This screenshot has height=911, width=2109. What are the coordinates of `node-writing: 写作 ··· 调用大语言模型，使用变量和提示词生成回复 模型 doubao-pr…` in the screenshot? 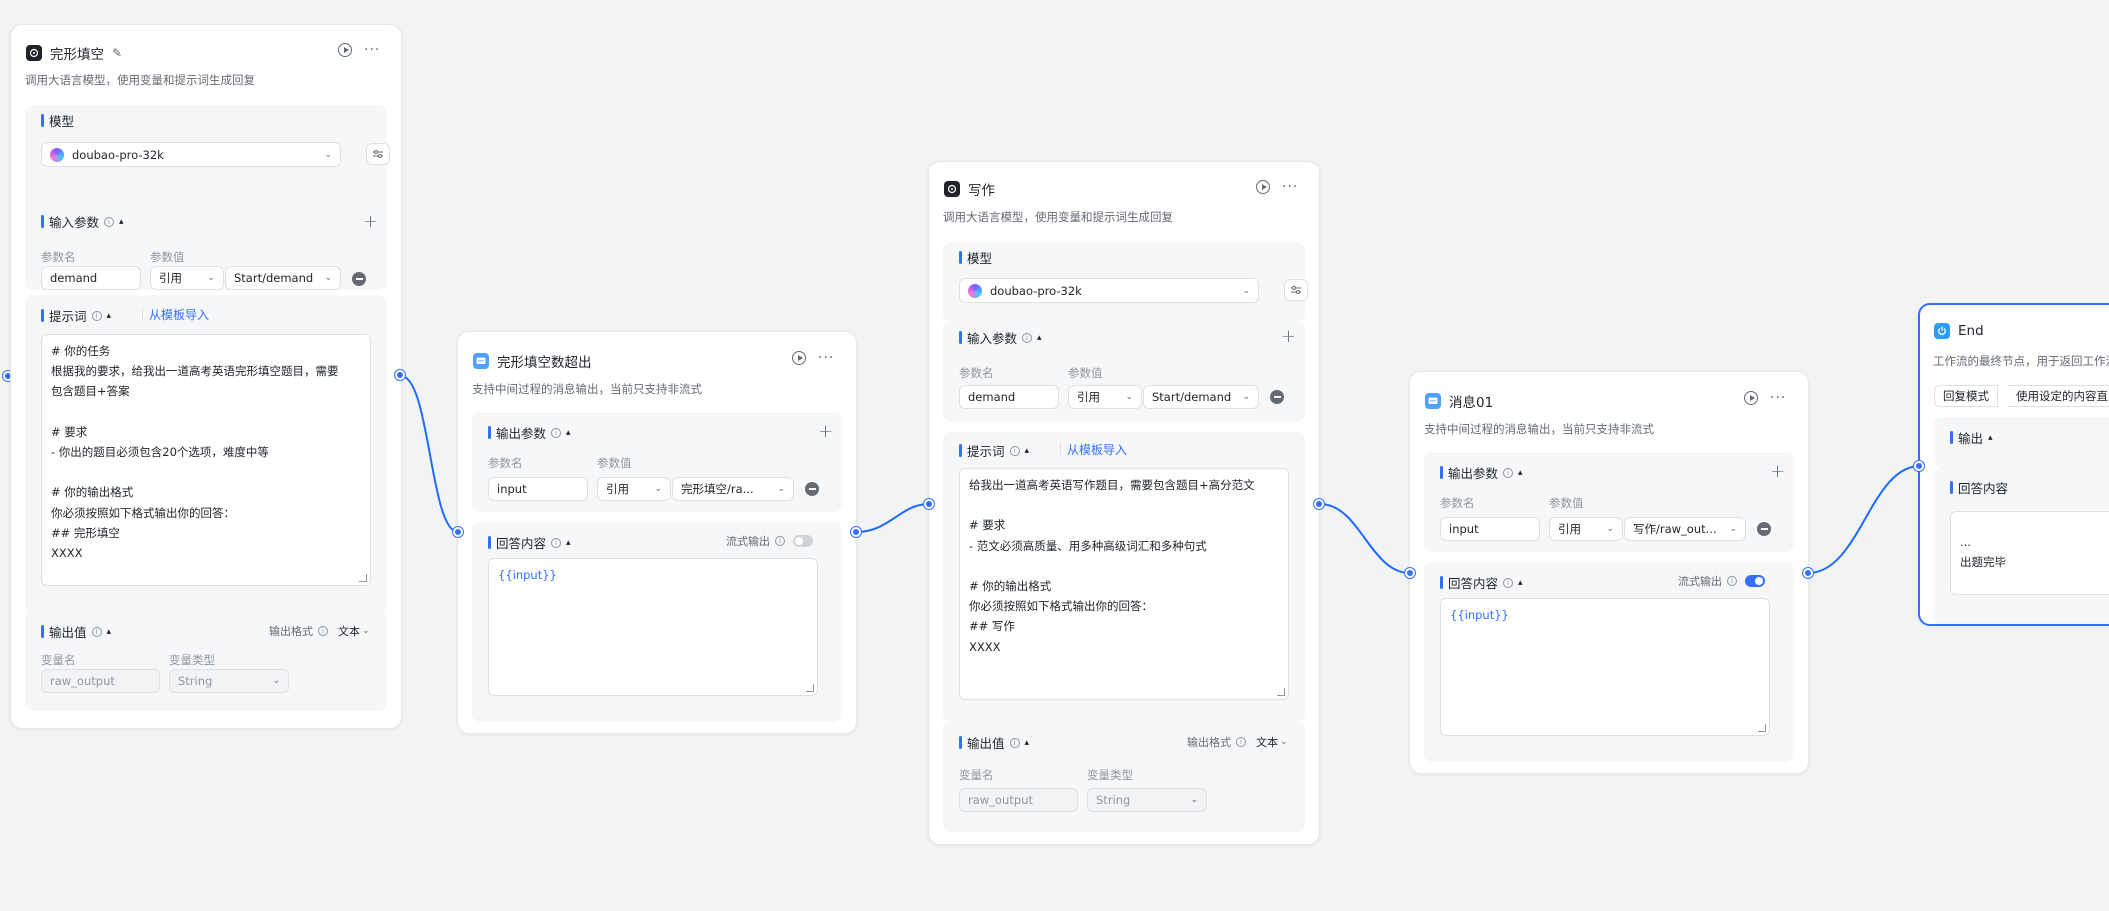 It's located at (1124, 503).